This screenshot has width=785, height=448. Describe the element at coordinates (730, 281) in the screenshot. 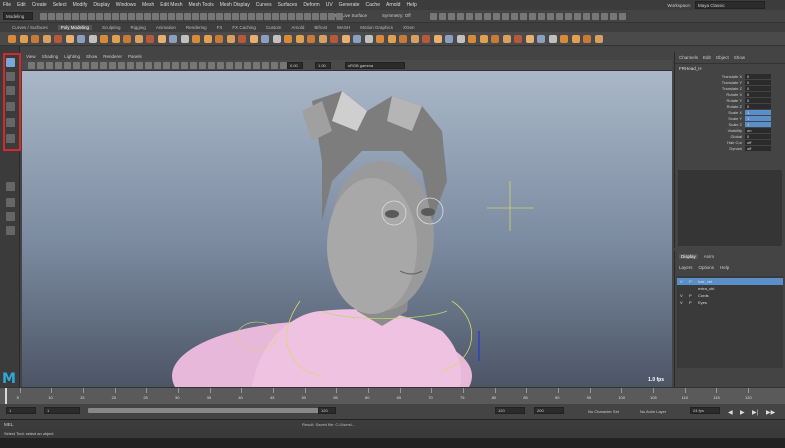

I see `layer-row: V Phair_ctrl` at that location.